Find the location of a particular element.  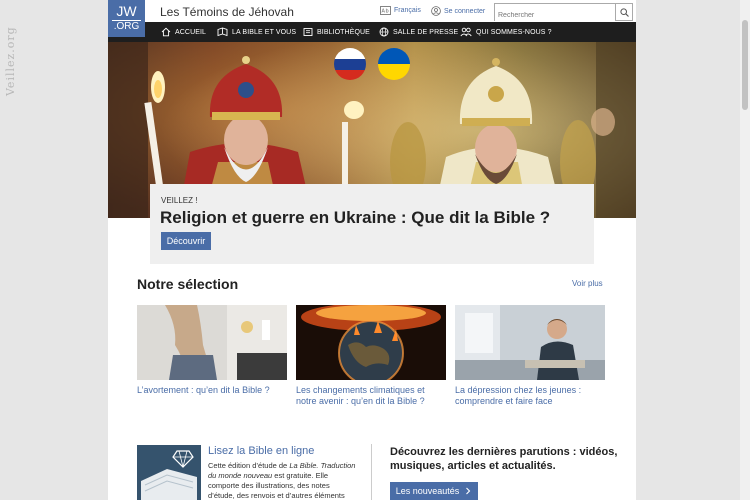

search-box is located at coordinates (563, 13).